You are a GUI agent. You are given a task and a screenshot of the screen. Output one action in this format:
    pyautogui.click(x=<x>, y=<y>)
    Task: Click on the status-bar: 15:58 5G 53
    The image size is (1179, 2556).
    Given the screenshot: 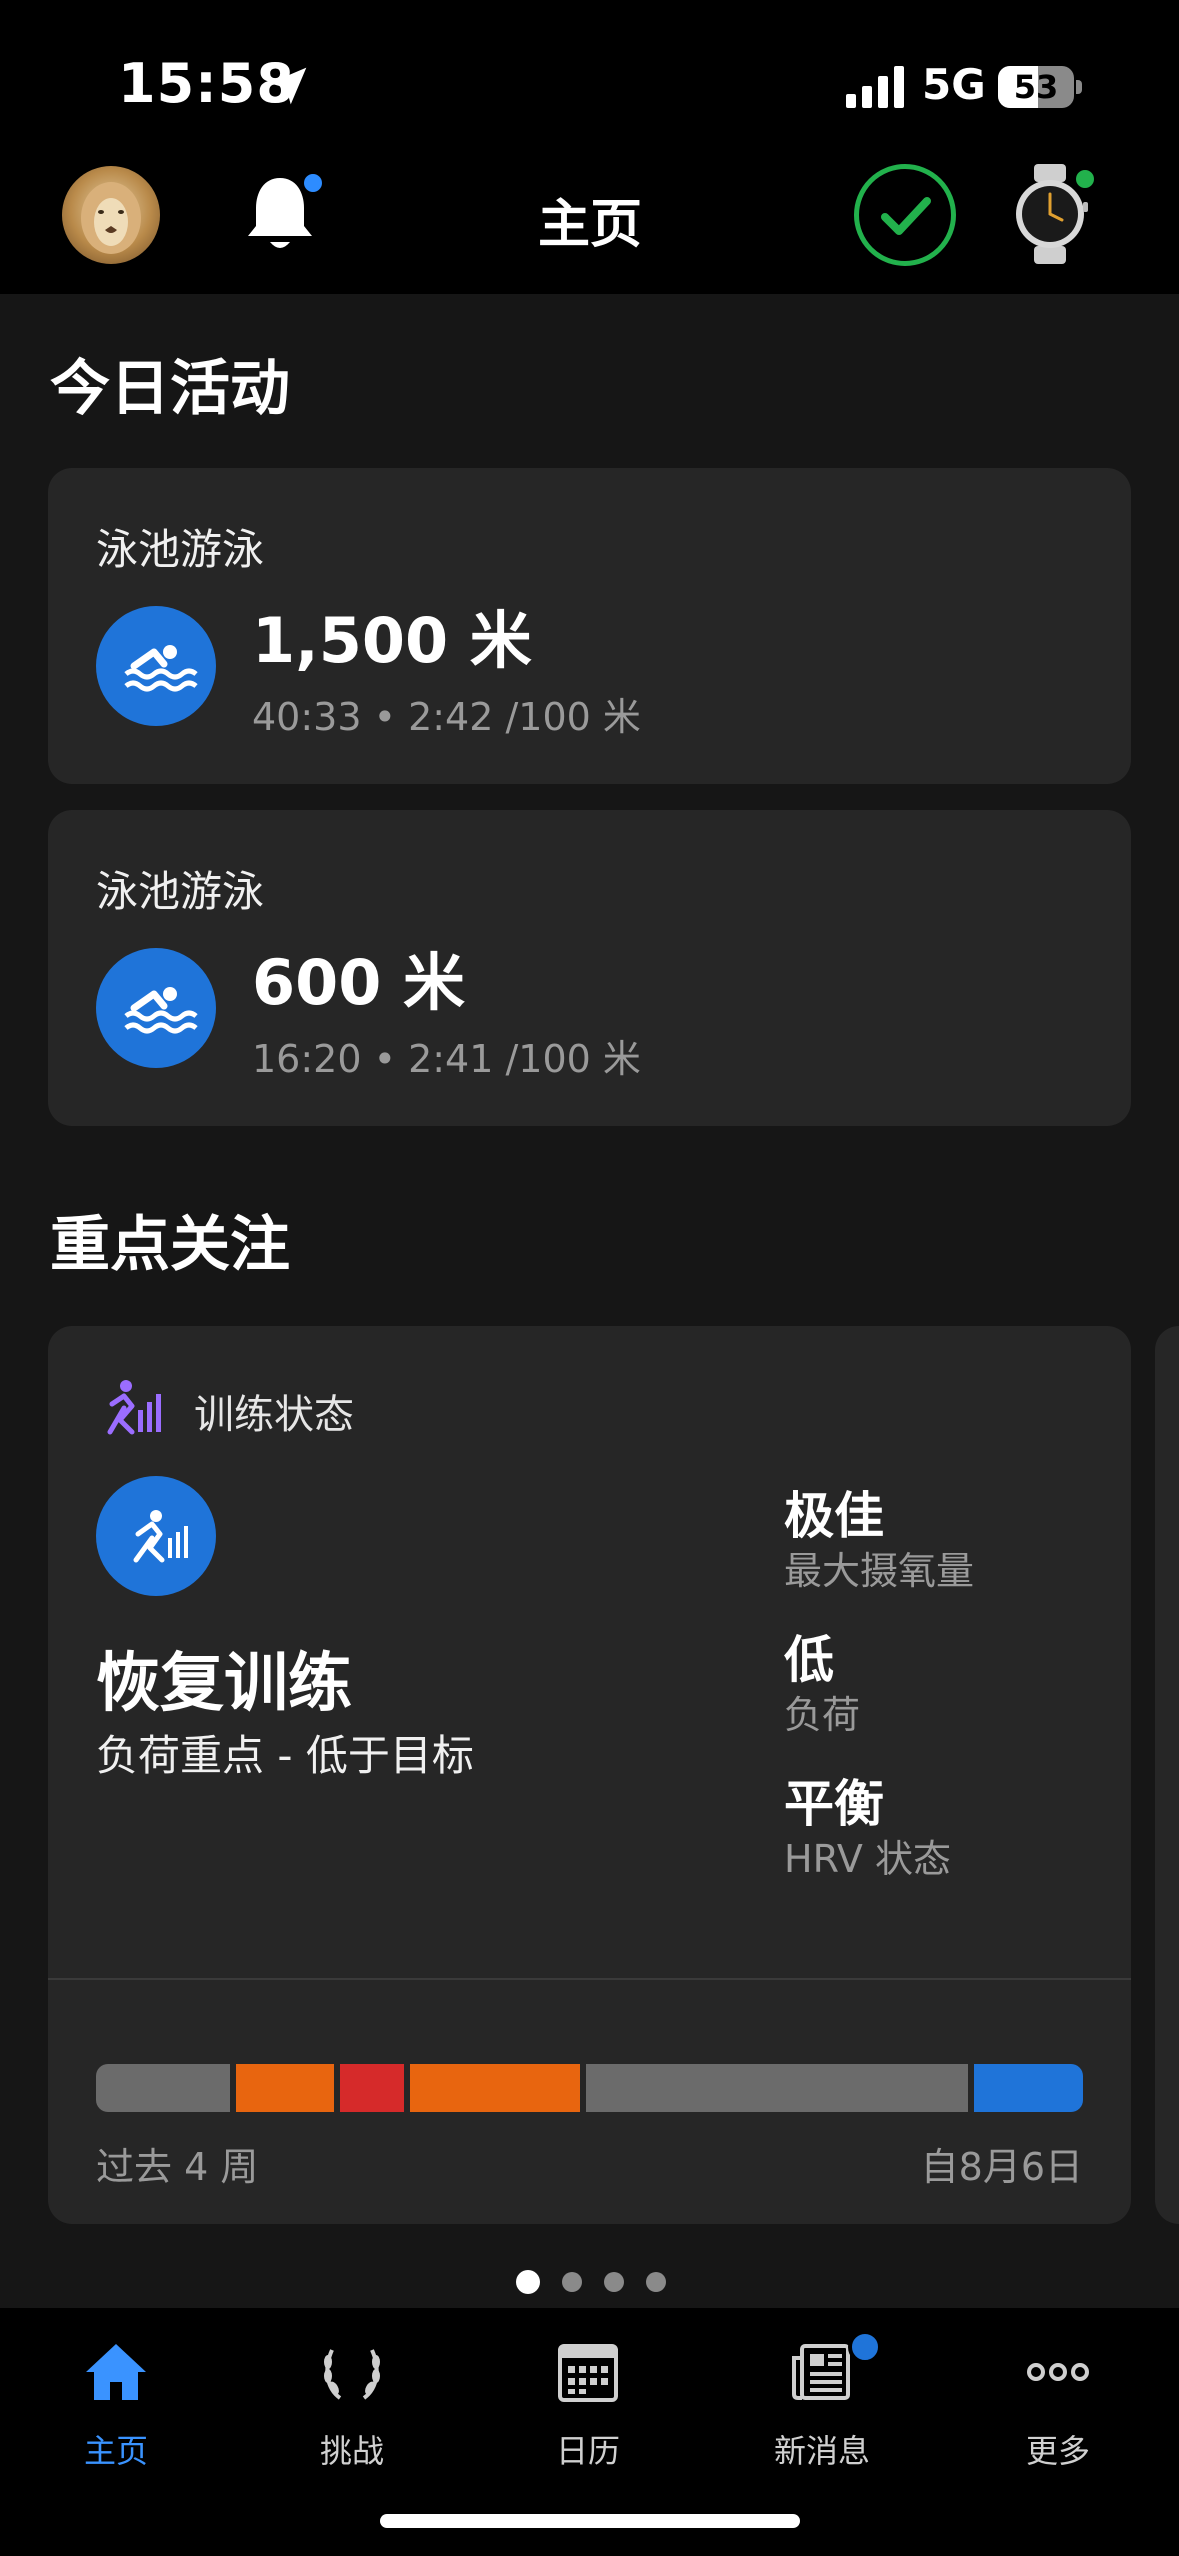 What is the action you would take?
    pyautogui.click(x=589, y=80)
    